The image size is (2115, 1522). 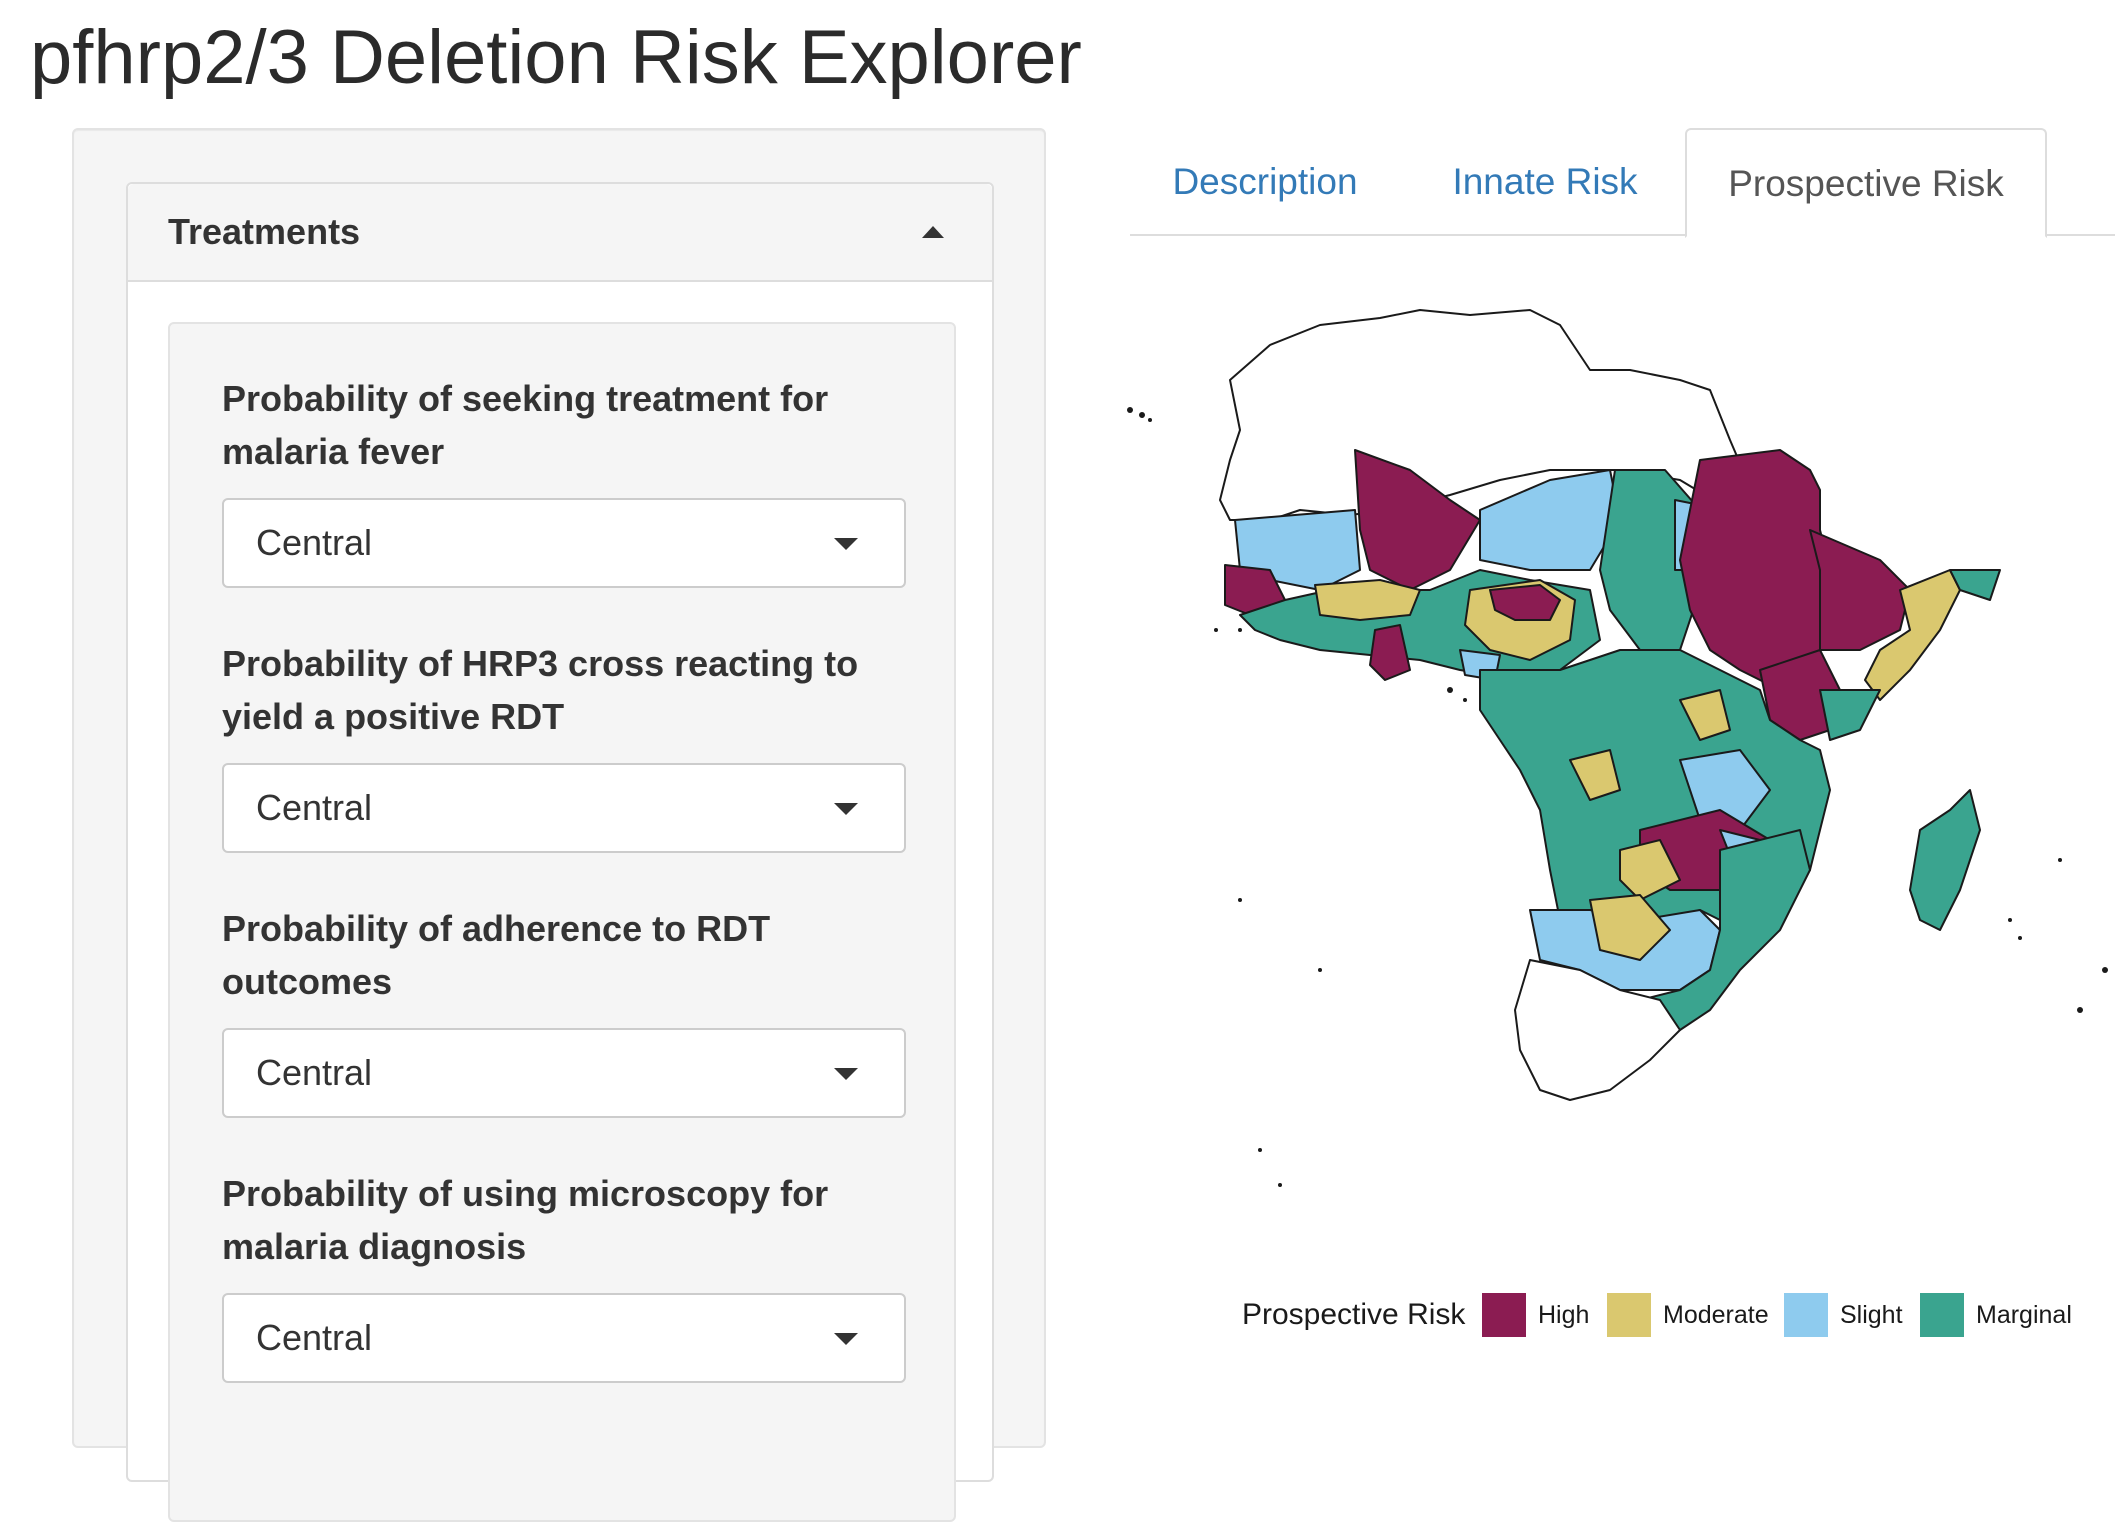 What do you see at coordinates (1545, 182) in the screenshot?
I see `tab-innate-risk: Innate Risk` at bounding box center [1545, 182].